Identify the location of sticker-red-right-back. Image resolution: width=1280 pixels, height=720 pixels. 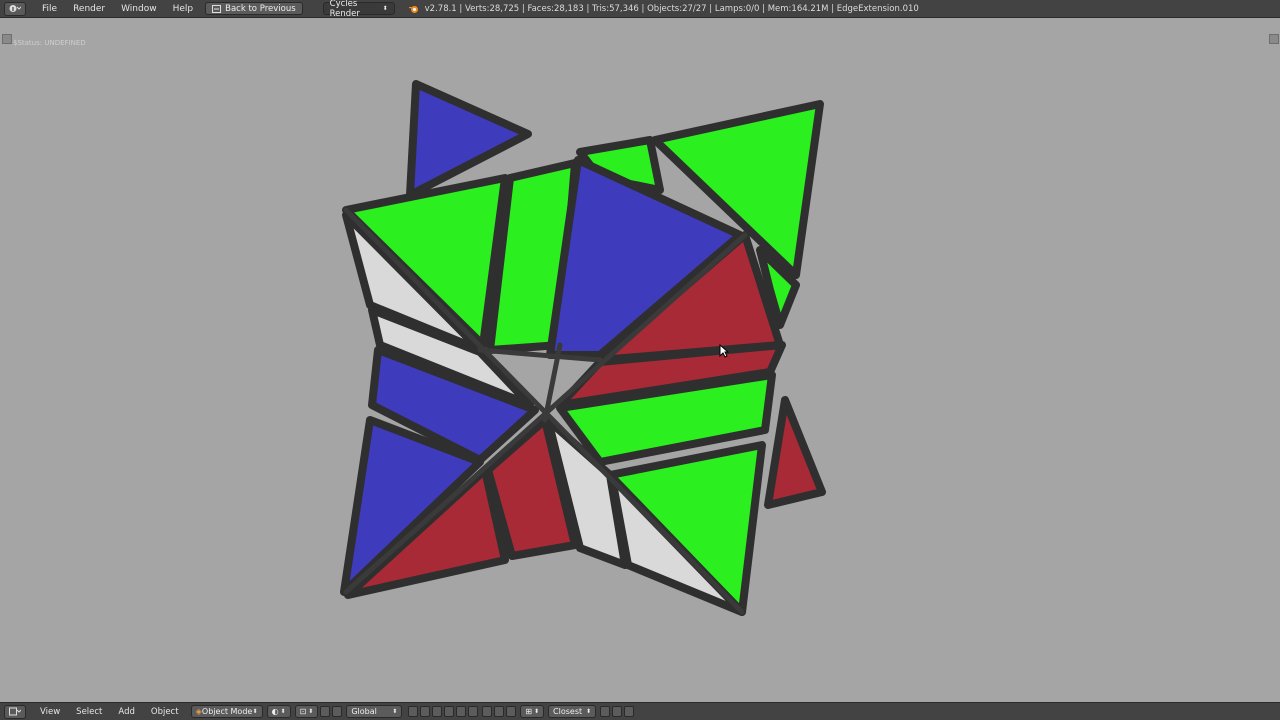
(795, 452).